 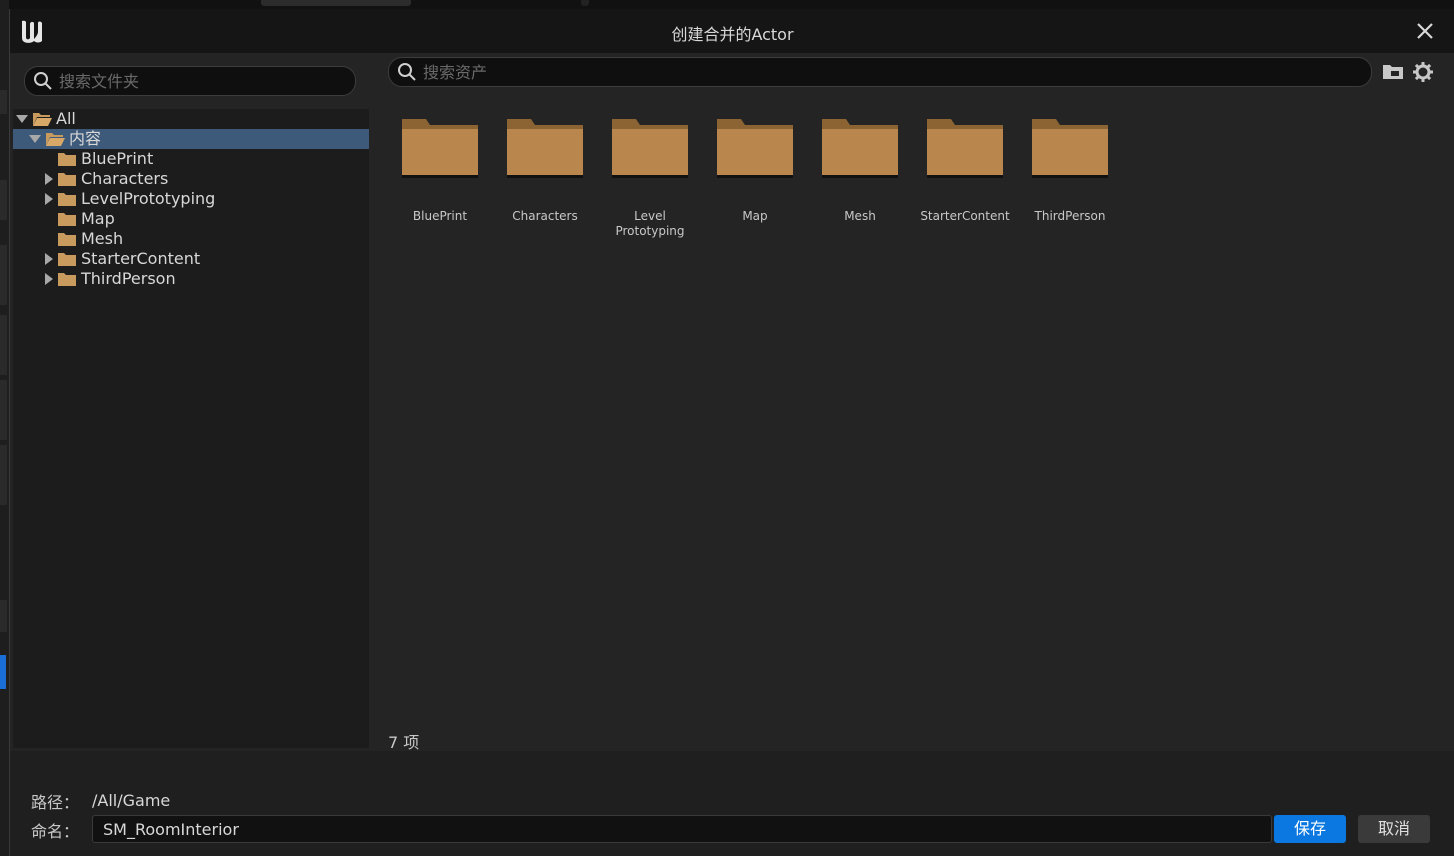 I want to click on path-value: /All/Game, so click(x=131, y=800).